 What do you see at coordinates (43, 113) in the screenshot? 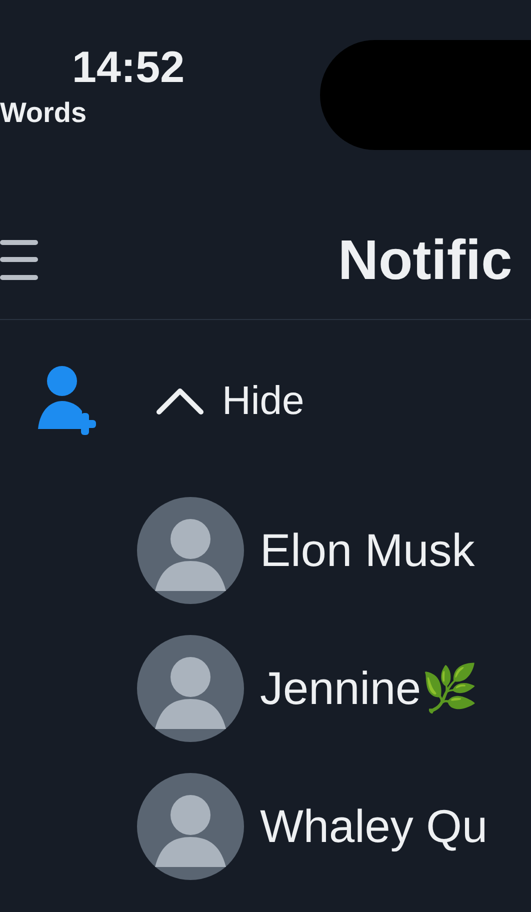
I see `carrier-label: Words` at bounding box center [43, 113].